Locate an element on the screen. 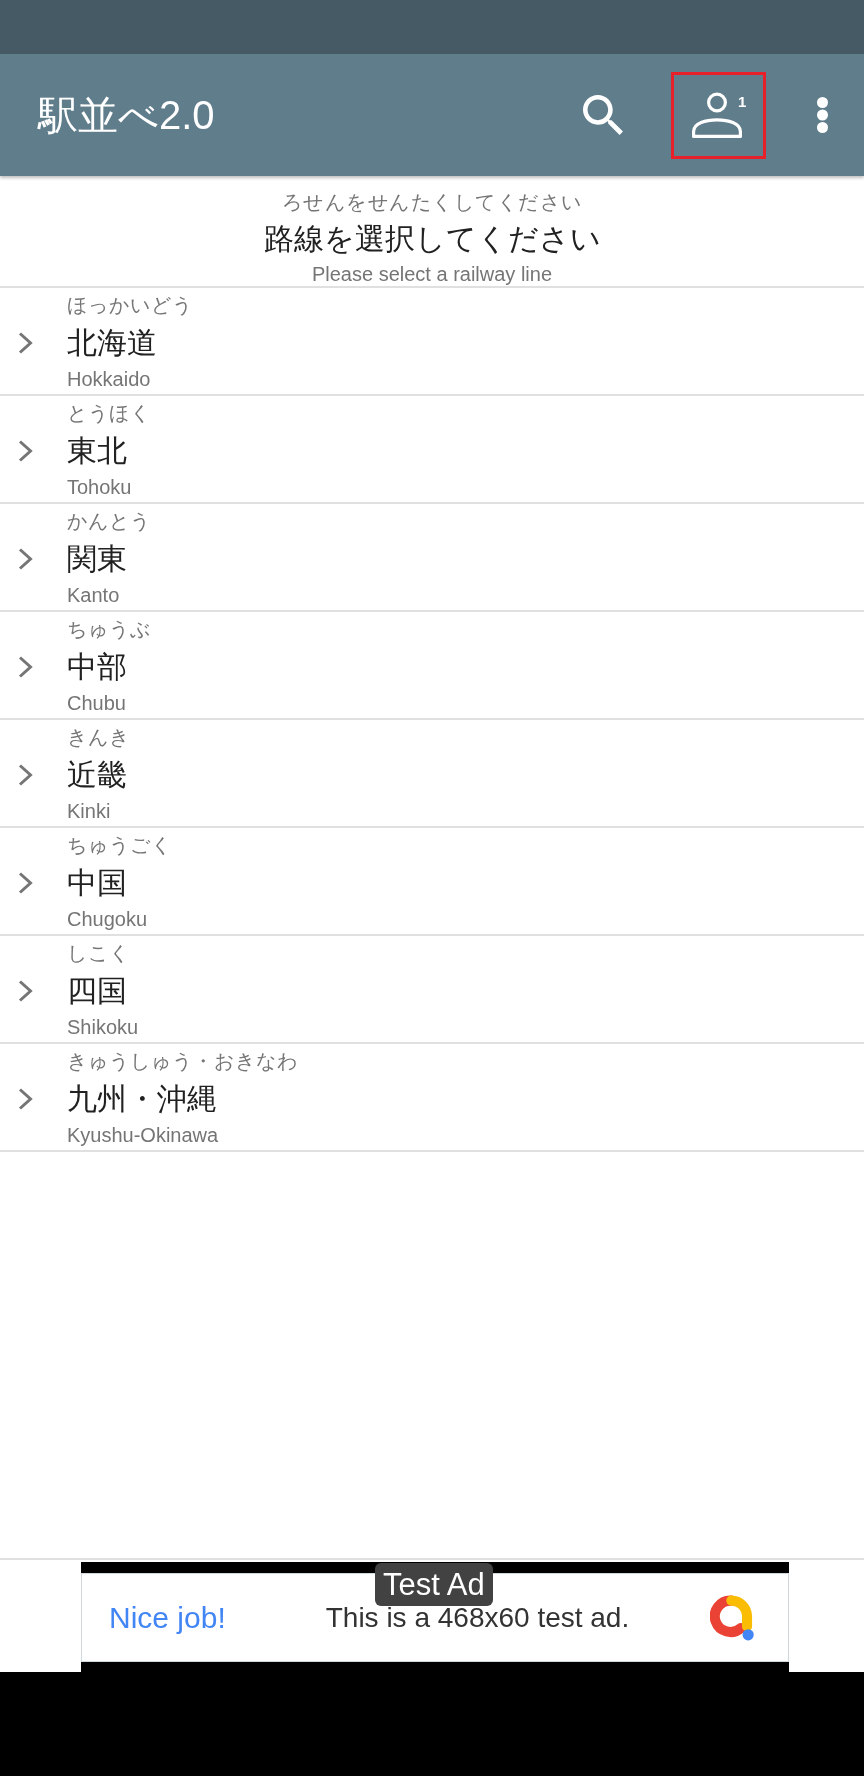 The width and height of the screenshot is (864, 1776). region-reading: きんき is located at coordinates (98, 737).